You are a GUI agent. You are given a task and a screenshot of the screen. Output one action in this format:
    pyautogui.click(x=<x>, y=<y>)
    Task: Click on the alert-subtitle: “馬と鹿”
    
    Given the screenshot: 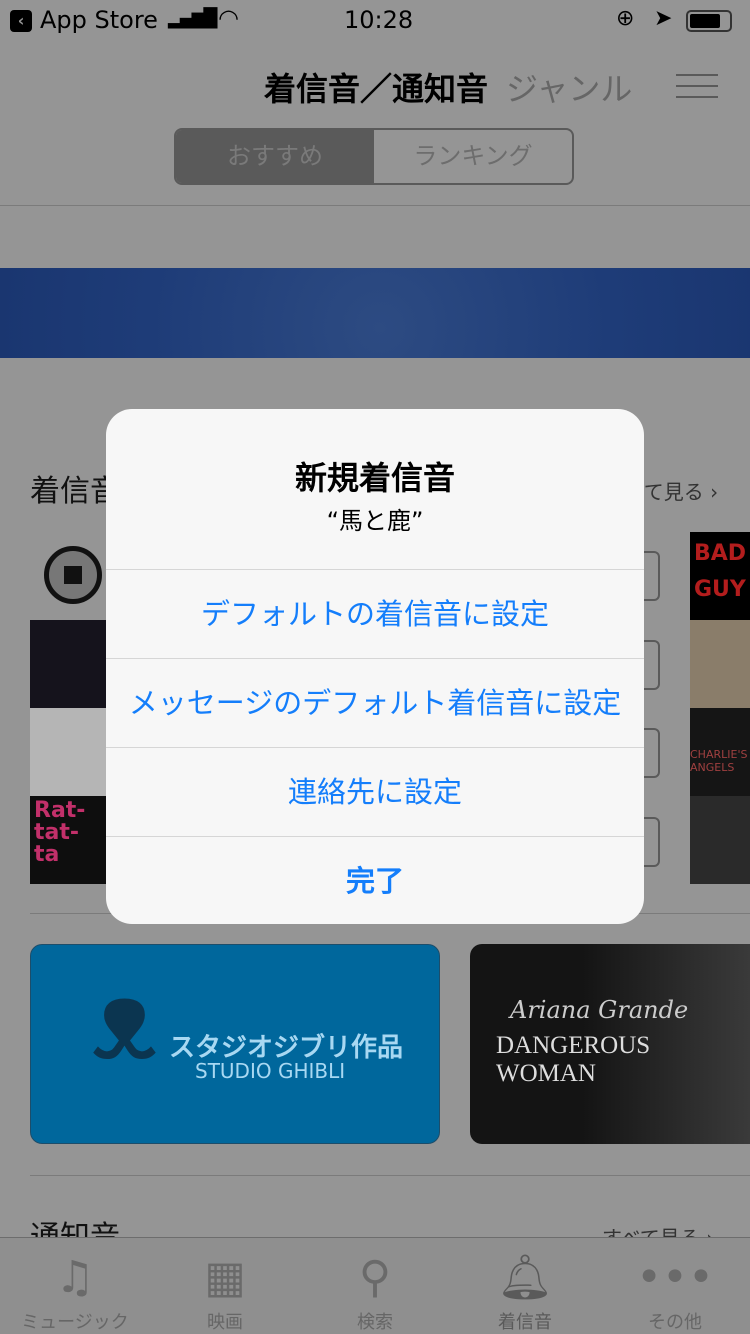 What is the action you would take?
    pyautogui.click(x=375, y=521)
    